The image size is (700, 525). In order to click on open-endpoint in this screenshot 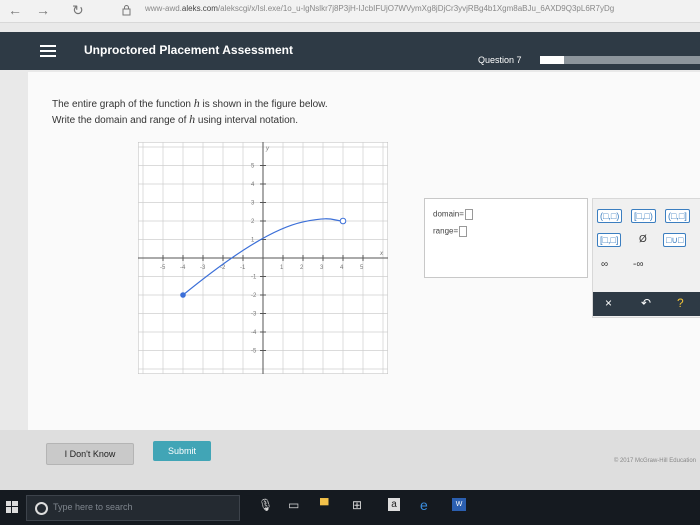, I will do `click(343, 221)`.